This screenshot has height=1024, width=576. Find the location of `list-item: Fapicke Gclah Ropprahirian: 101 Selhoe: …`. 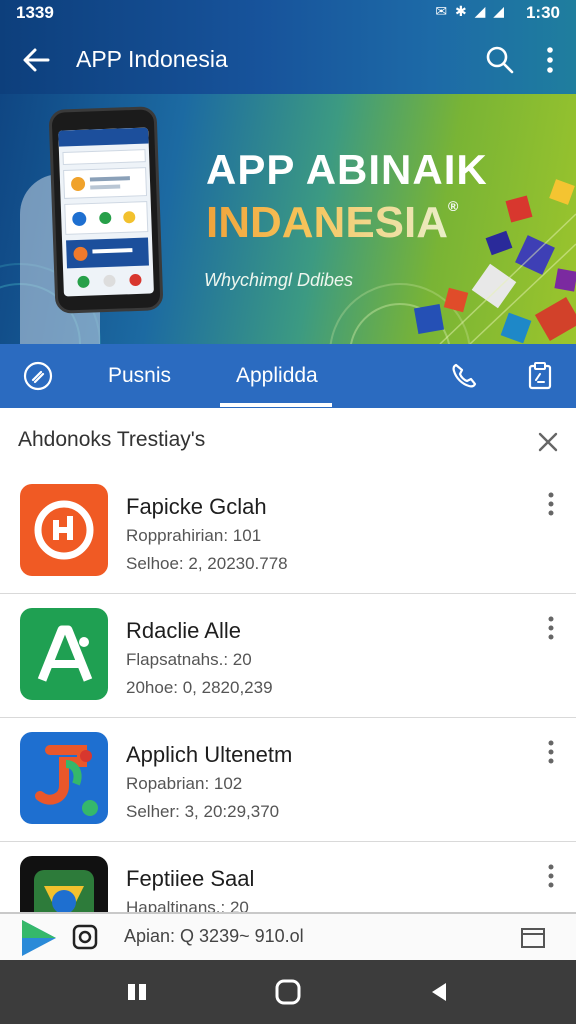

list-item: Fapicke Gclah Ropprahirian: 101 Selhoe: … is located at coordinates (288, 532).